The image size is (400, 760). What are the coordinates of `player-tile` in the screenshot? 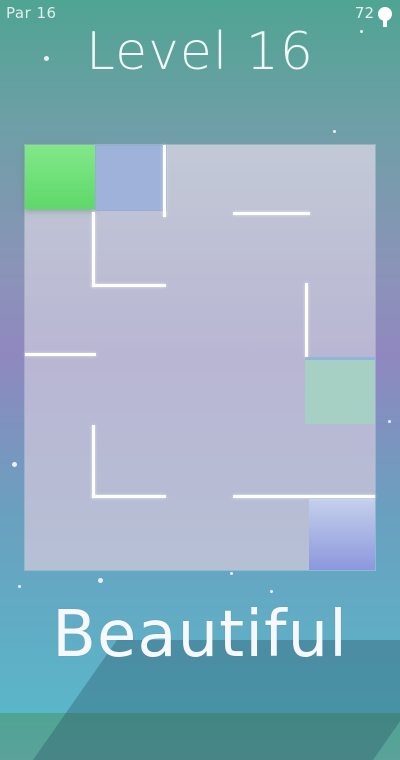 It's located at (60, 177).